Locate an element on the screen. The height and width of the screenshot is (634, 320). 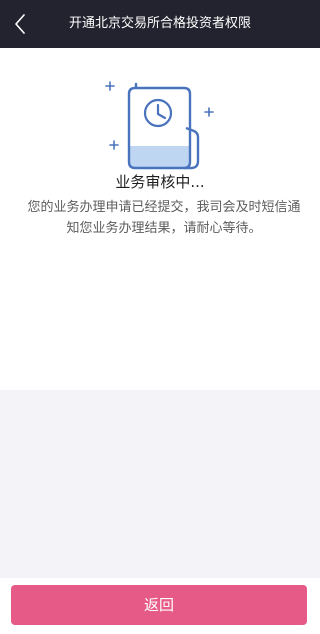
back-button is located at coordinates (20, 24).